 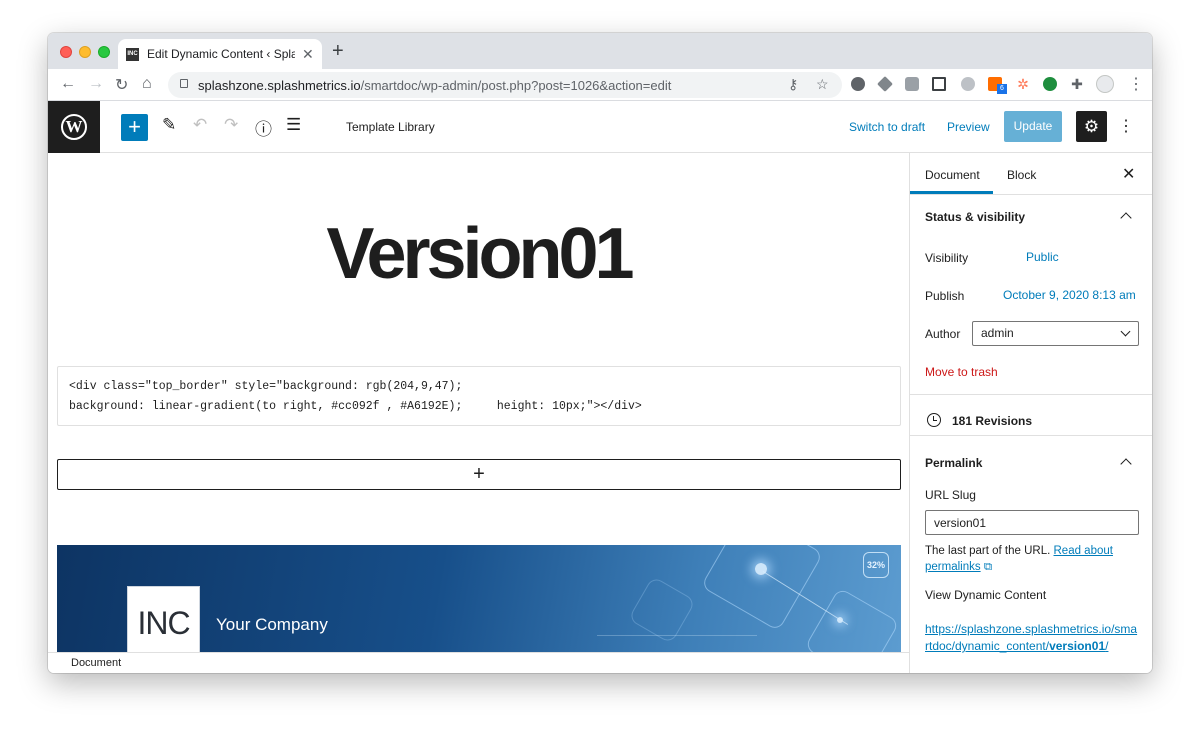 What do you see at coordinates (1128, 174) in the screenshot?
I see `close-sidebar-icon: ✕` at bounding box center [1128, 174].